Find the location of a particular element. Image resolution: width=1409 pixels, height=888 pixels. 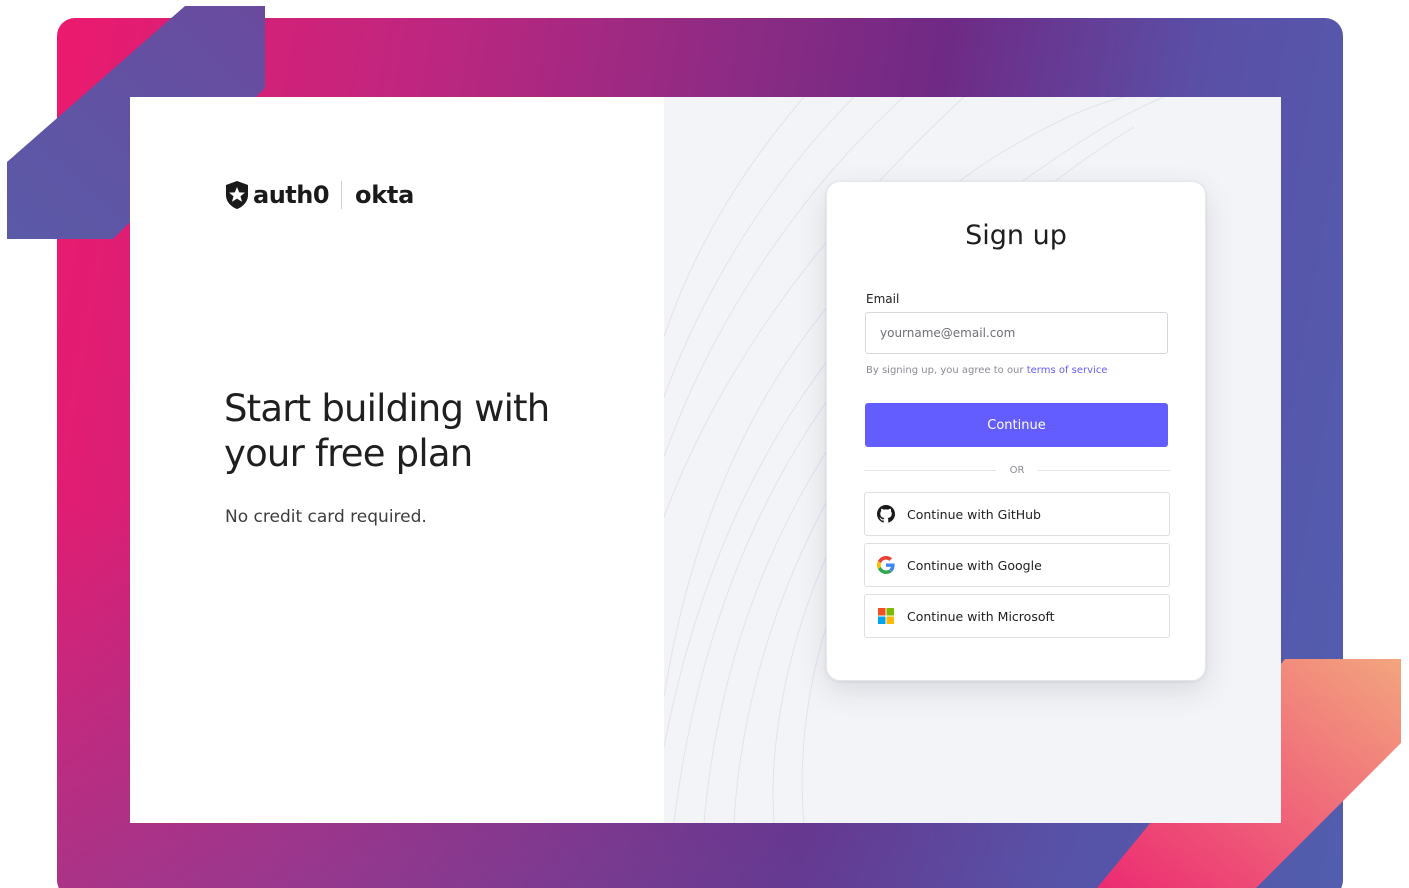

github-button-label: Continue with GitHub is located at coordinates (974, 514).